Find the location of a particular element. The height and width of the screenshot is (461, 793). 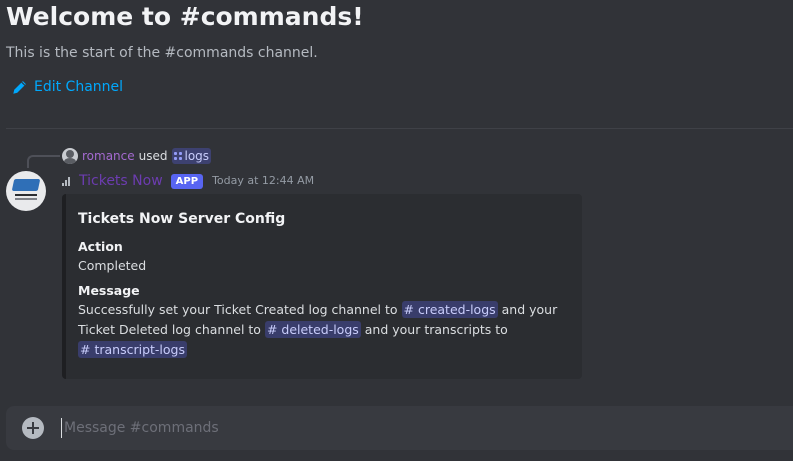

message-composer is located at coordinates (399, 428).